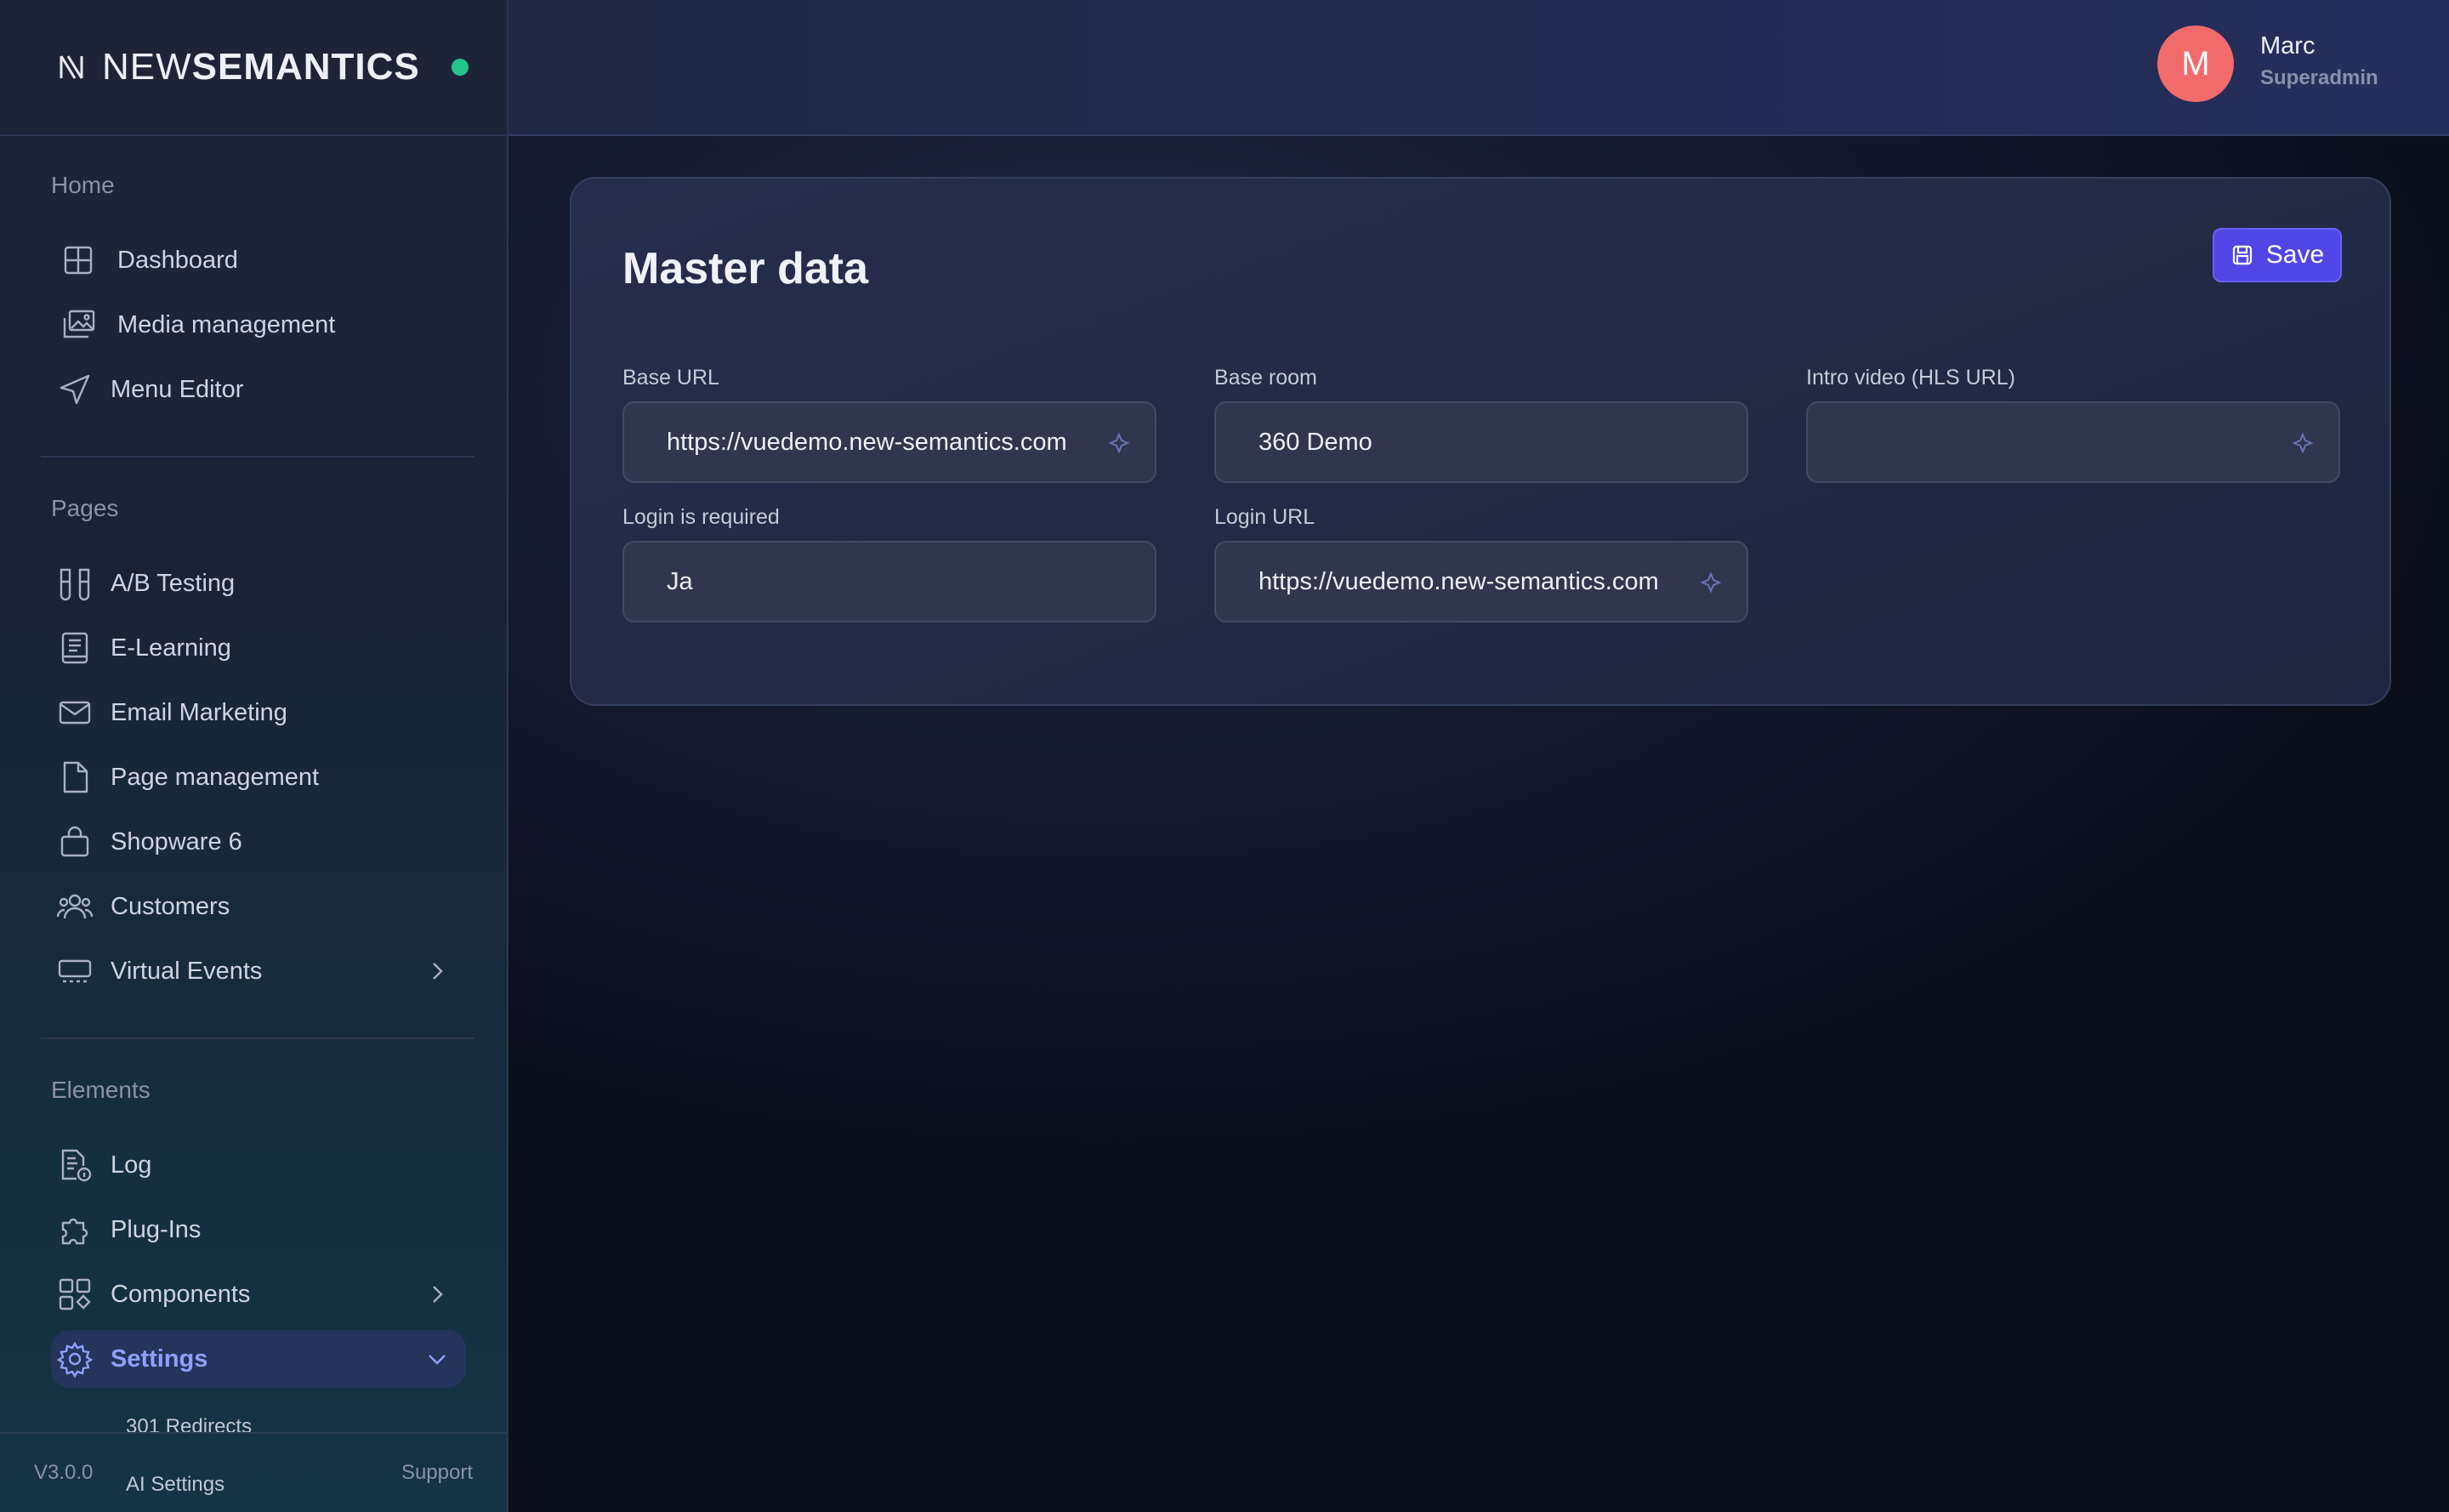  Describe the element at coordinates (79, 260) in the screenshot. I see `grid-icon` at that location.